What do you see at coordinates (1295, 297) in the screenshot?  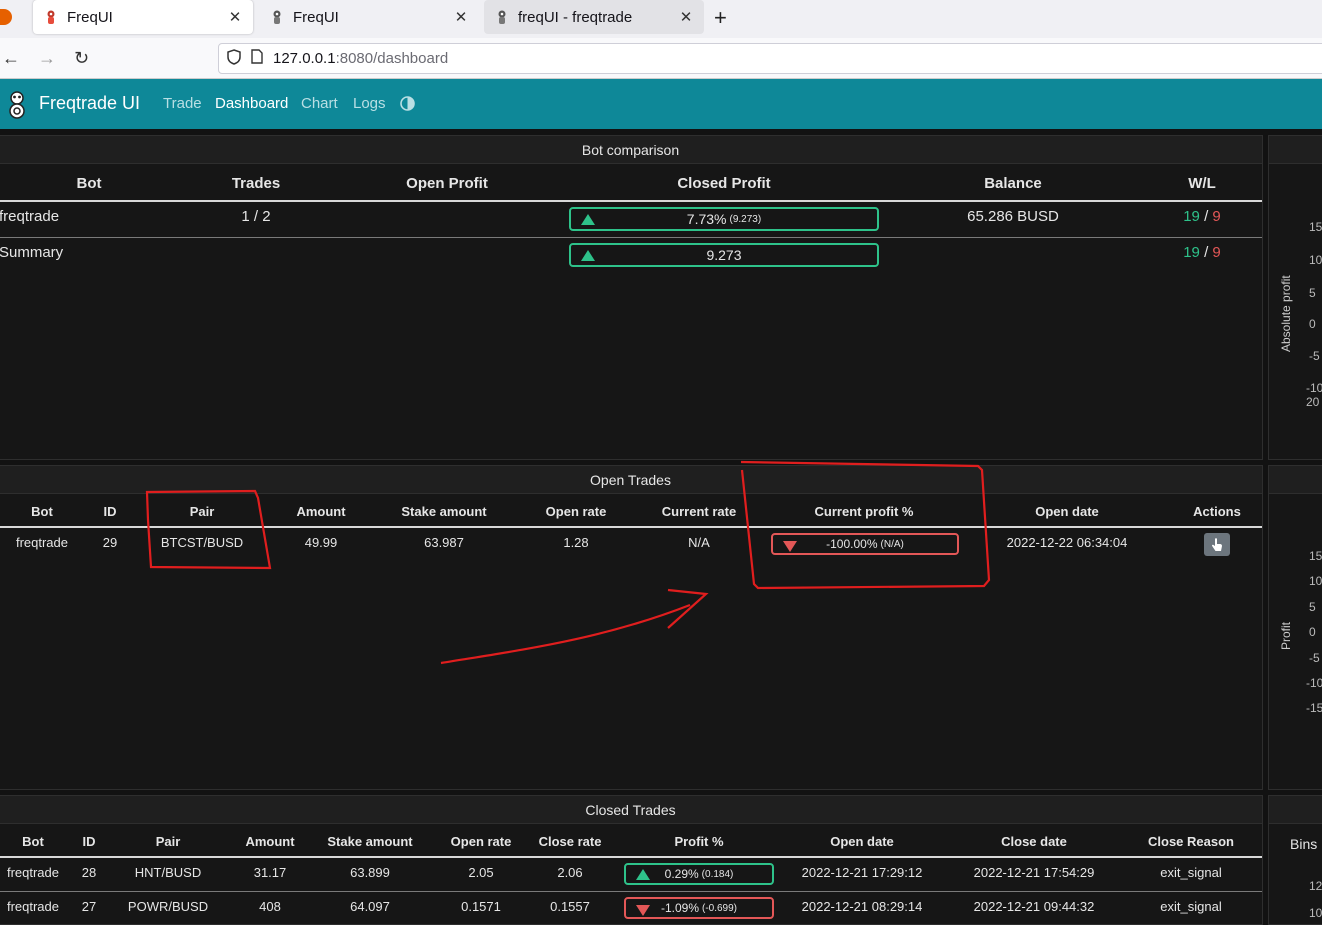 I see `cumulative-profit-panel: Absolute profit 15 10 5 0 -5 -10 20` at bounding box center [1295, 297].